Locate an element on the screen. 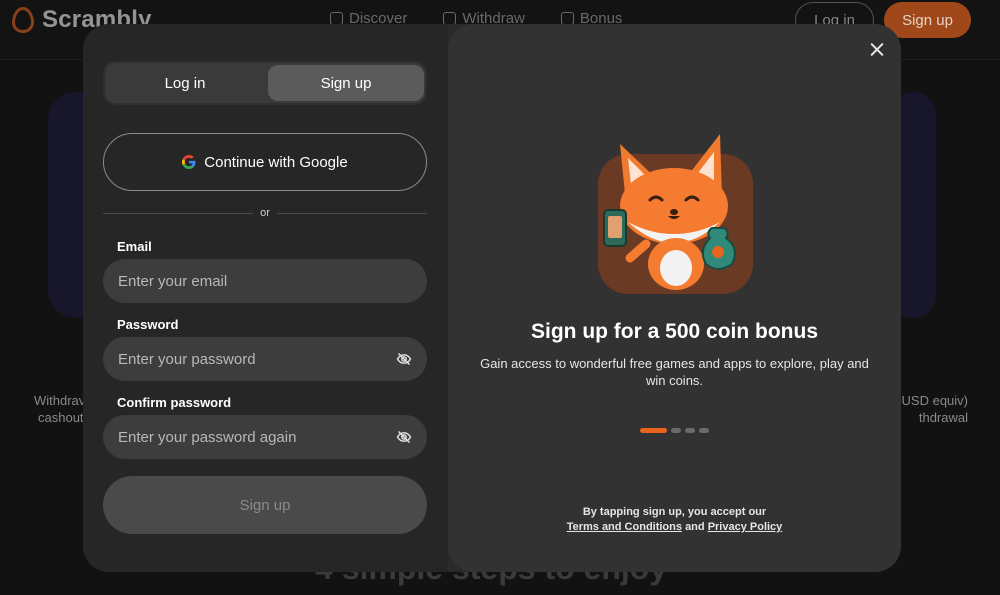  password-field is located at coordinates (253, 359).